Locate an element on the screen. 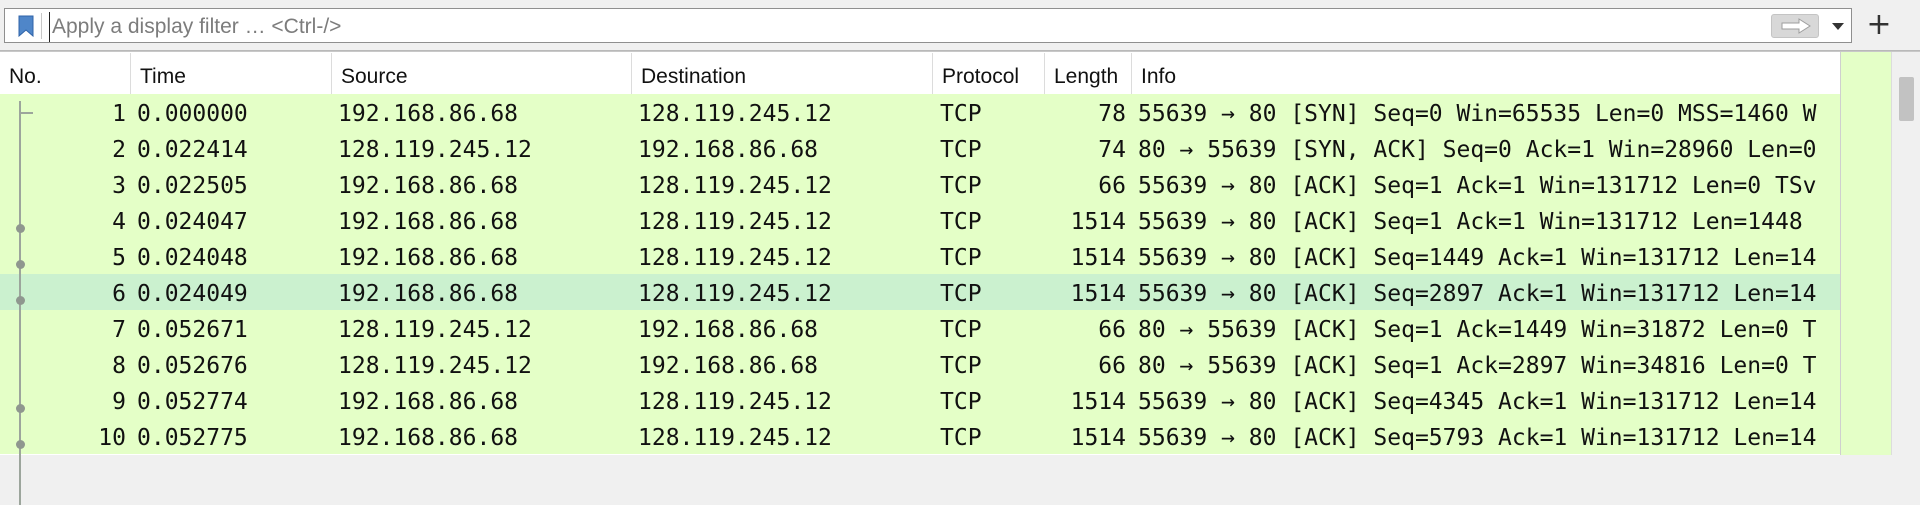 Image resolution: width=1920 pixels, height=505 pixels. vertical-scrollbar is located at coordinates (1905, 253).